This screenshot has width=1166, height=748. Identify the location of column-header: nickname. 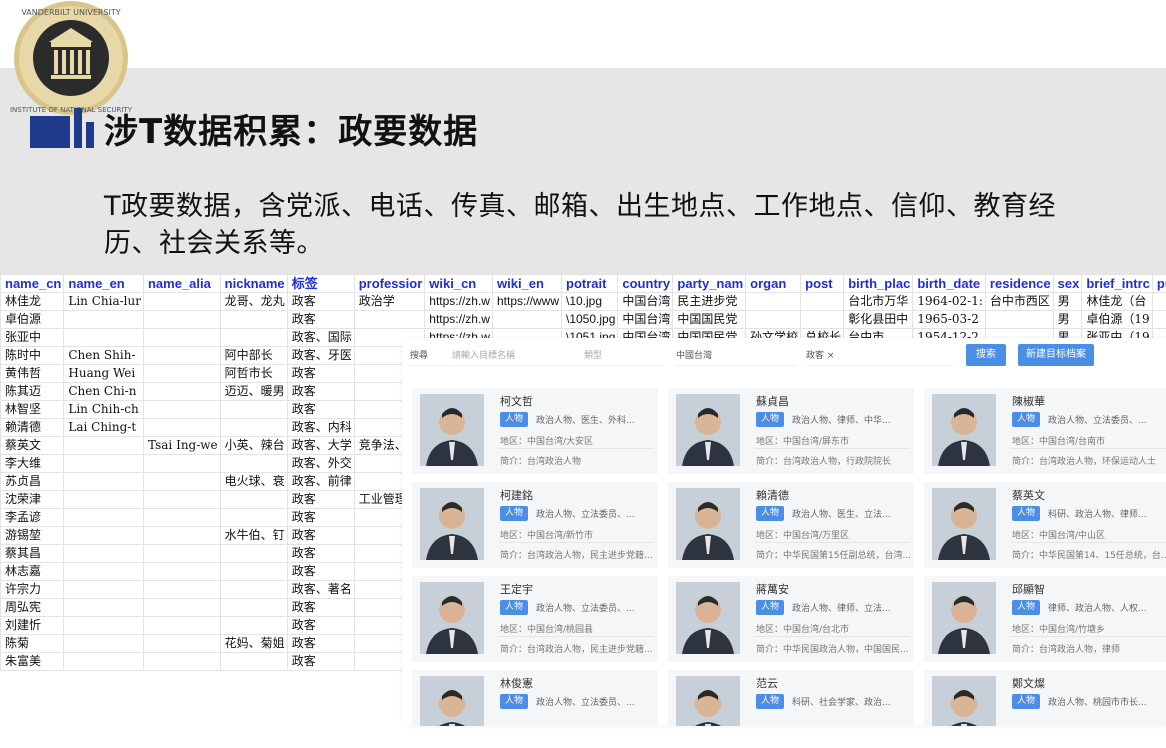
(253, 283).